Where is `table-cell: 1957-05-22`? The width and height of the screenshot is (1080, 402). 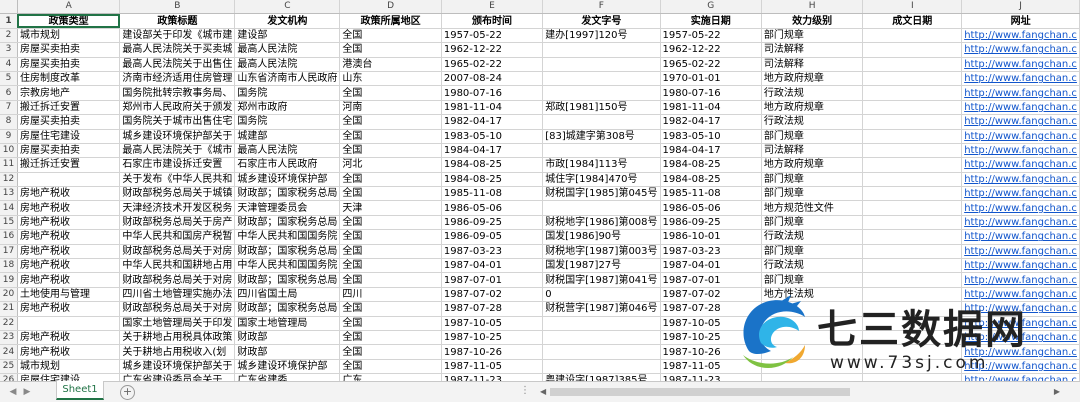 table-cell: 1957-05-22 is located at coordinates (492, 36).